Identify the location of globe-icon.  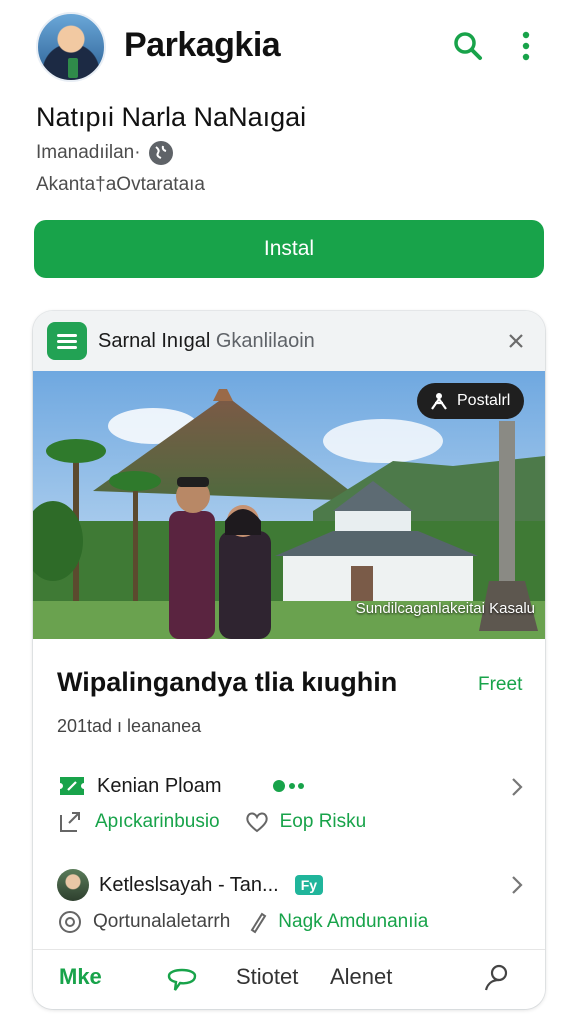
(160, 153).